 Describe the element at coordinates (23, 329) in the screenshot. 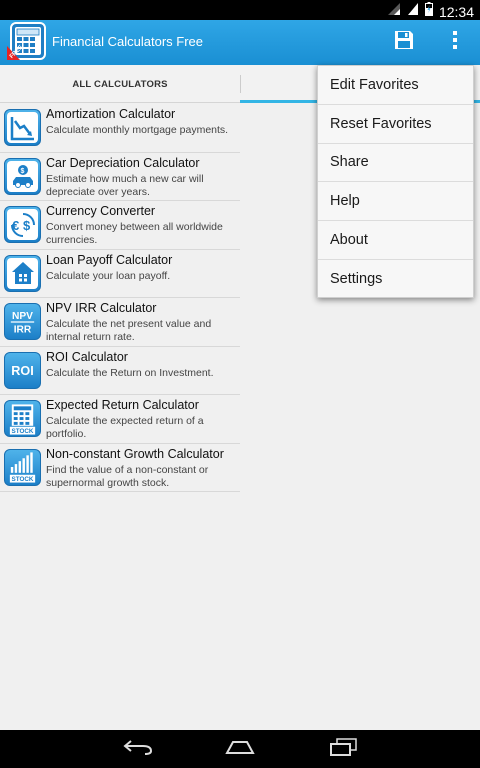

I see `irr-icon-text: IRR` at that location.